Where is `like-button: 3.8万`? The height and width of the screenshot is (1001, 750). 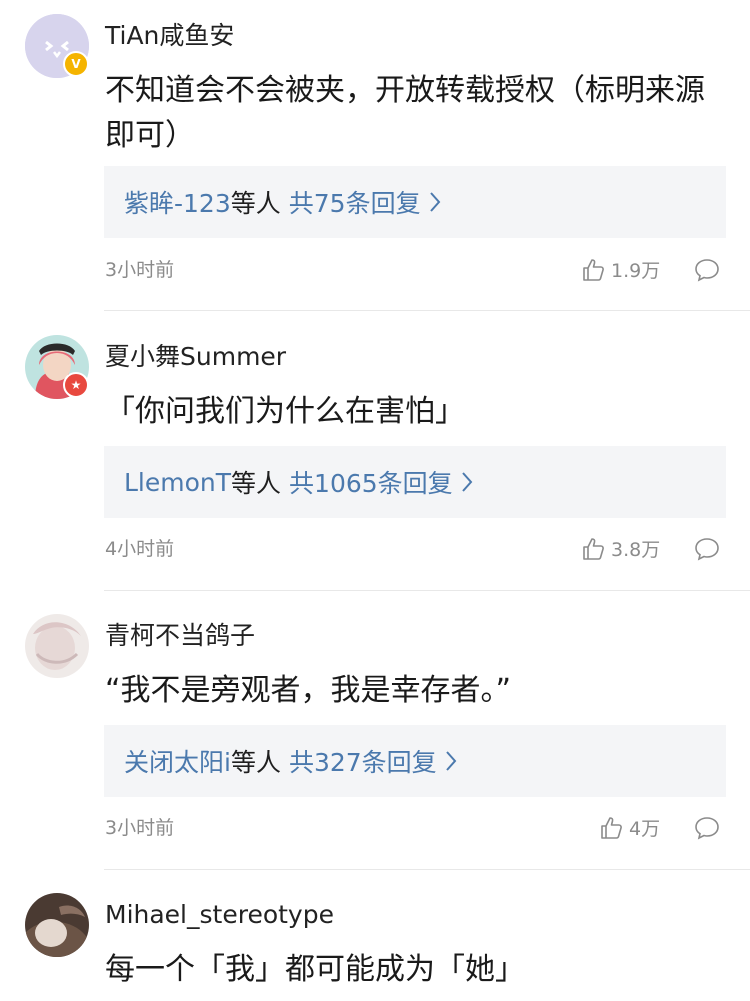 like-button: 3.8万 is located at coordinates (620, 548).